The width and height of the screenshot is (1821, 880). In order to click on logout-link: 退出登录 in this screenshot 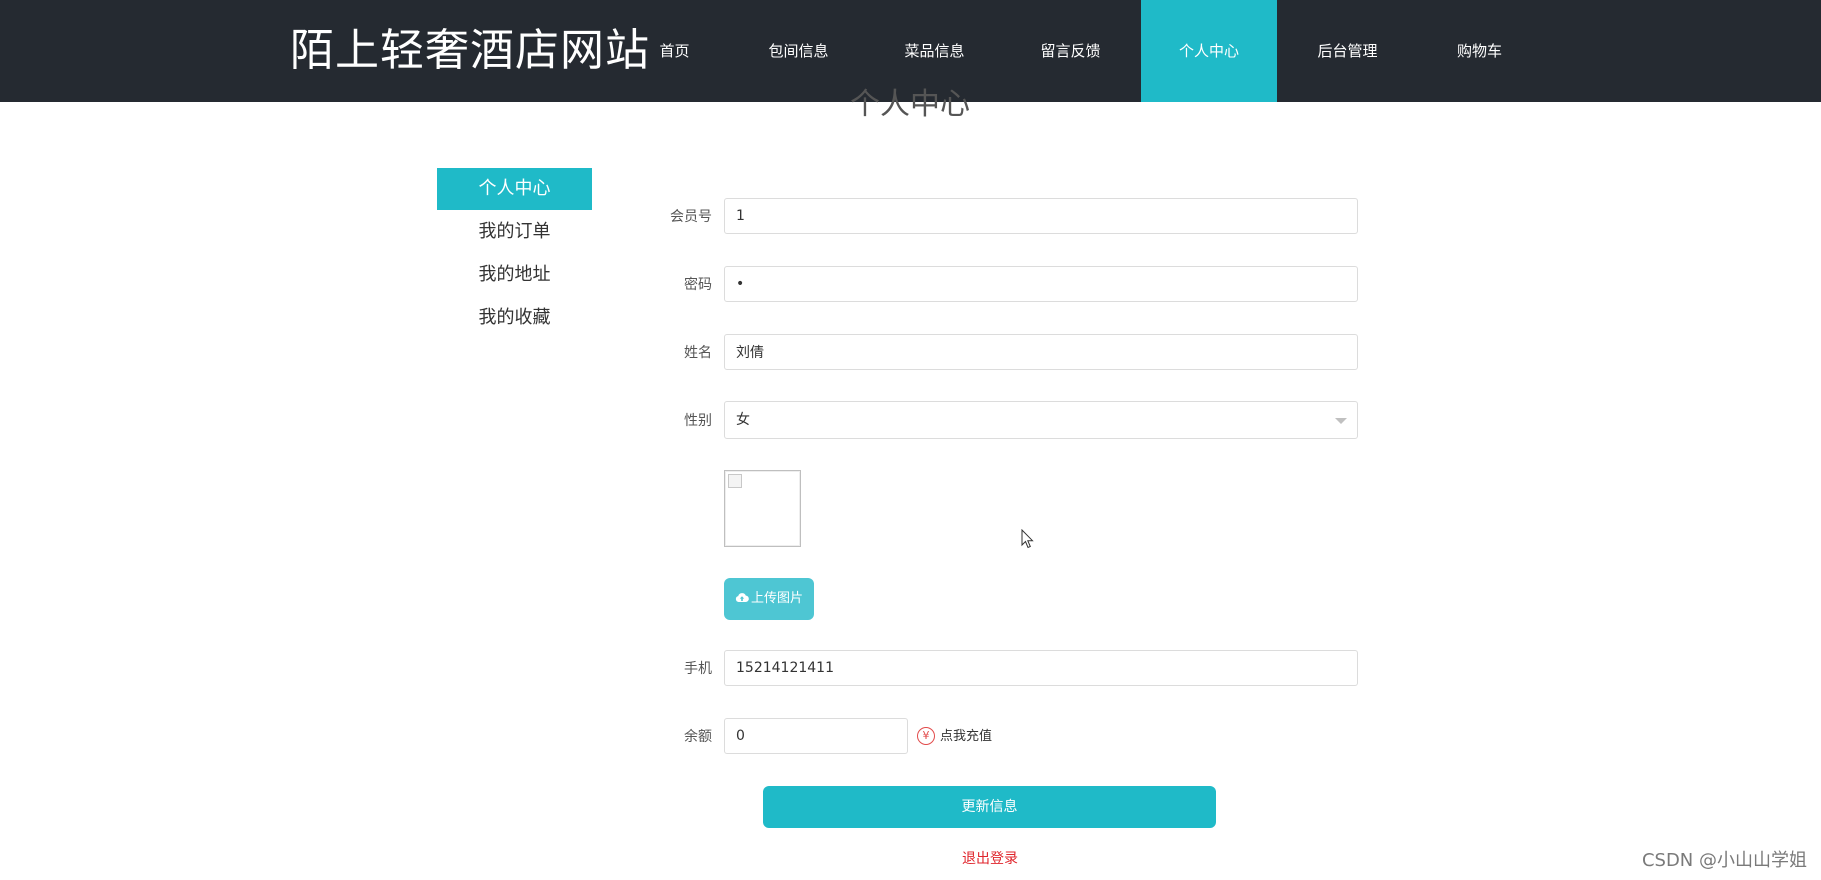, I will do `click(990, 859)`.